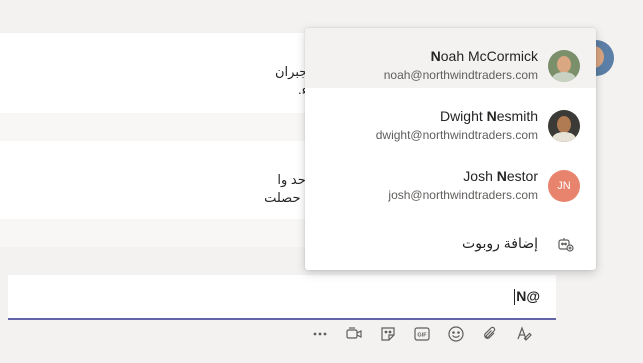 The height and width of the screenshot is (363, 643). I want to click on bot-add-icon, so click(565, 244).